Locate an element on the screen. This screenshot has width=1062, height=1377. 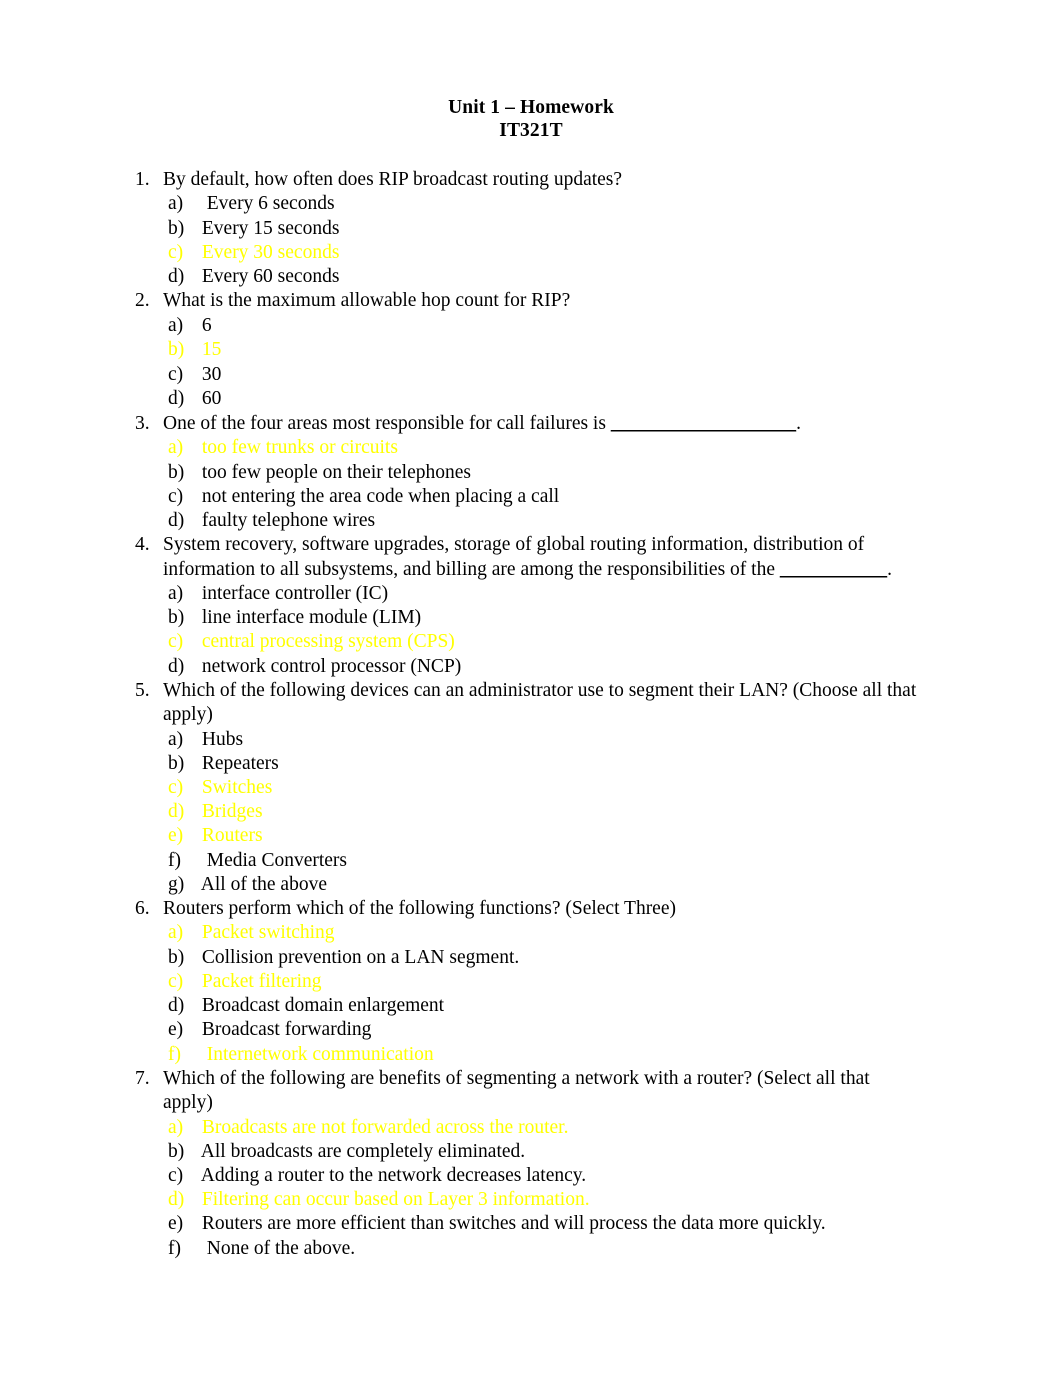
option-item-selected: c) Switches is located at coordinates (545, 788).